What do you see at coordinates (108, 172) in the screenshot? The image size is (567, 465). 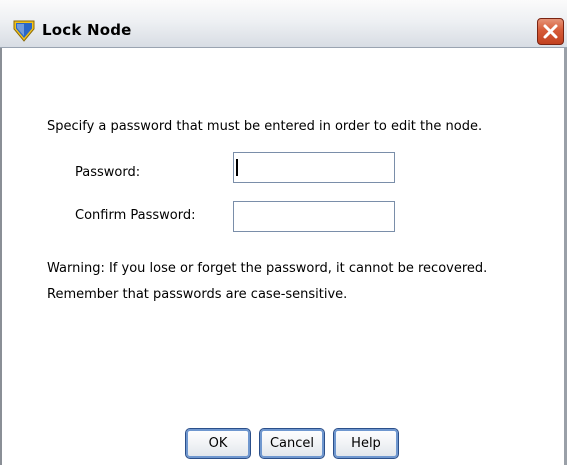 I see `password-label: Password:` at bounding box center [108, 172].